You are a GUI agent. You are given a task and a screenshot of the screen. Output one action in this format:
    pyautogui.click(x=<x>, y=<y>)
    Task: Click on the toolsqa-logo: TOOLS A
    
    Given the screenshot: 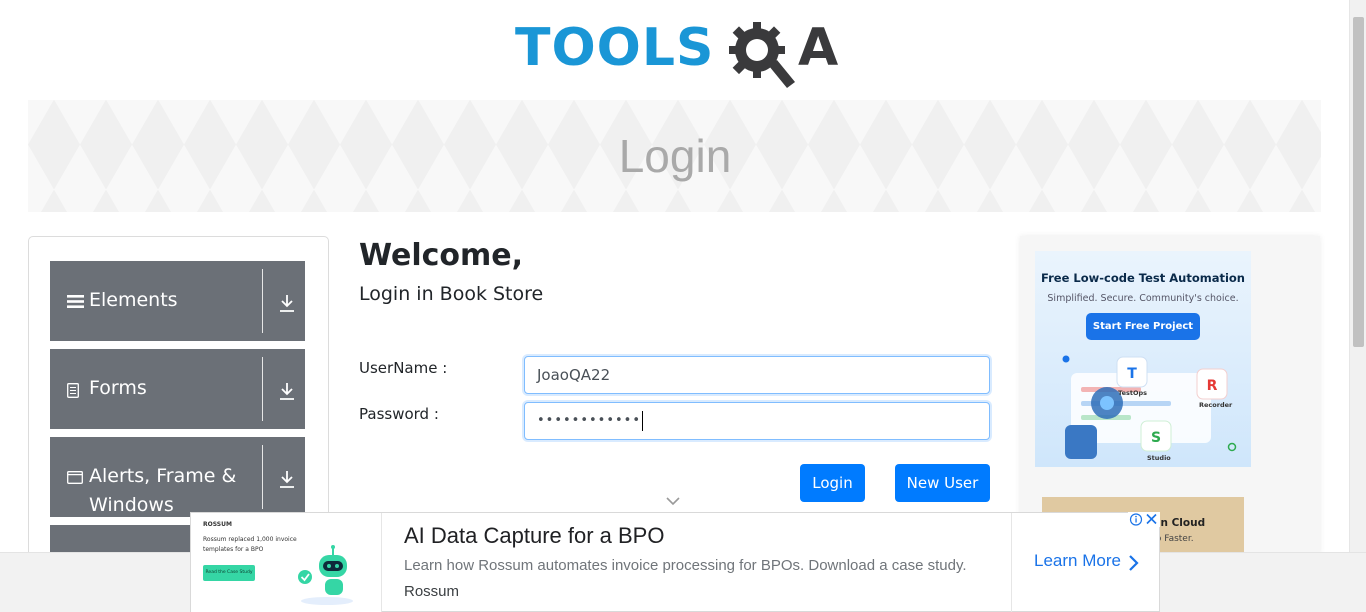 What is the action you would take?
    pyautogui.click(x=676, y=53)
    